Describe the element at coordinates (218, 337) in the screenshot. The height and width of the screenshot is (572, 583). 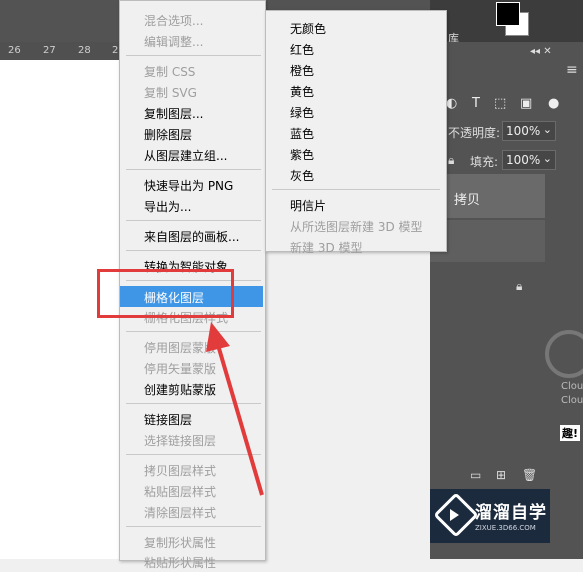
I see `arrow-head` at that location.